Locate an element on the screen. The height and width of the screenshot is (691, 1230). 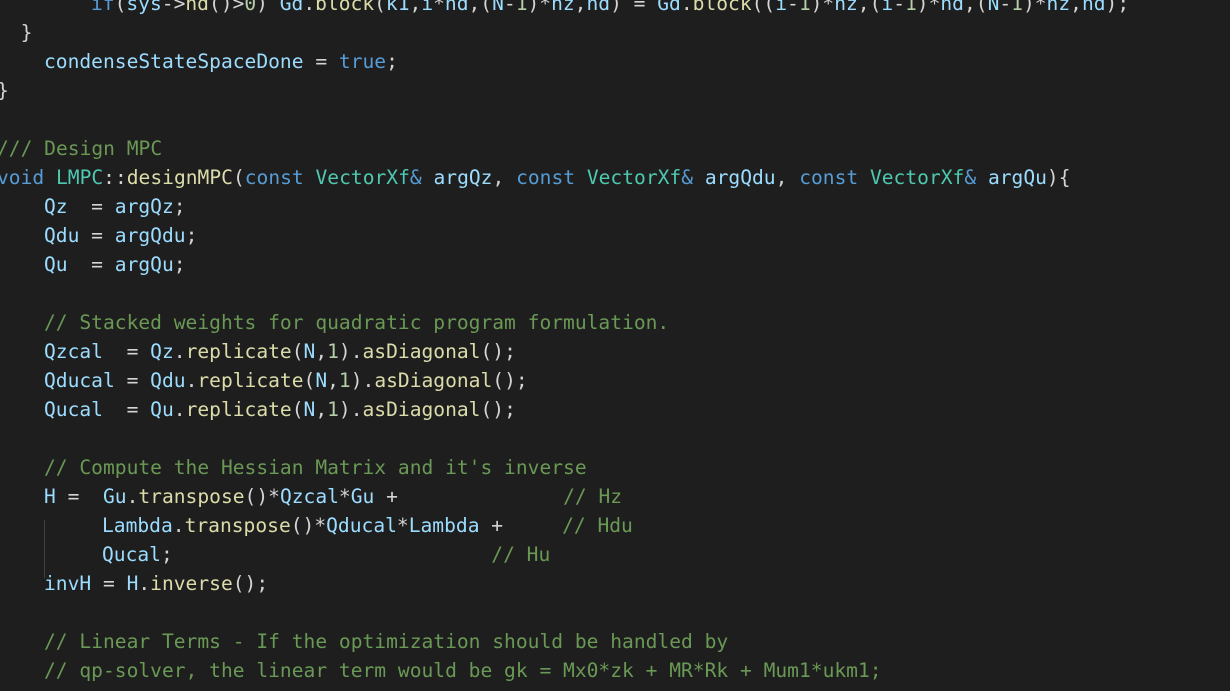
code-line: Qdu = argQdu; is located at coordinates (98, 235).